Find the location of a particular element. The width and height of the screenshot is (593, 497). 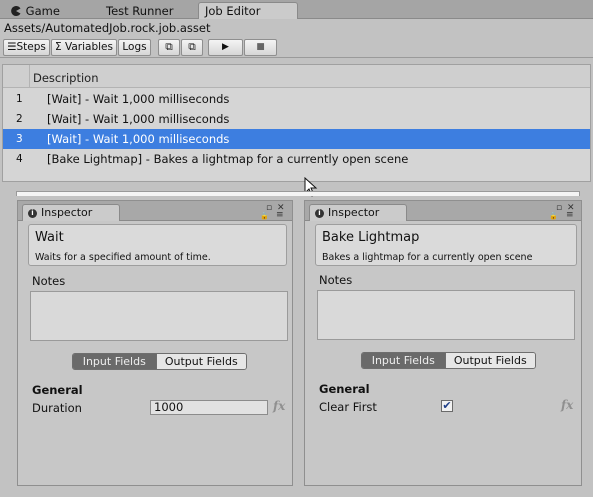

duration-label: Duration is located at coordinates (57, 408).